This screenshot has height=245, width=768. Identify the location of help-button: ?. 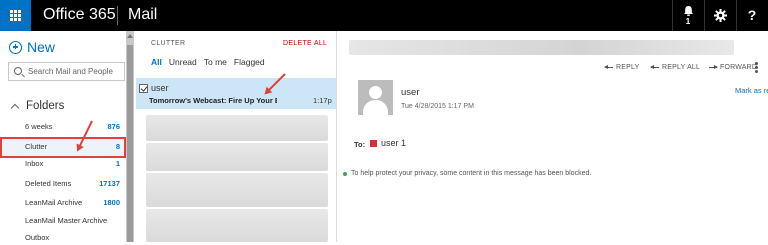
(751, 15).